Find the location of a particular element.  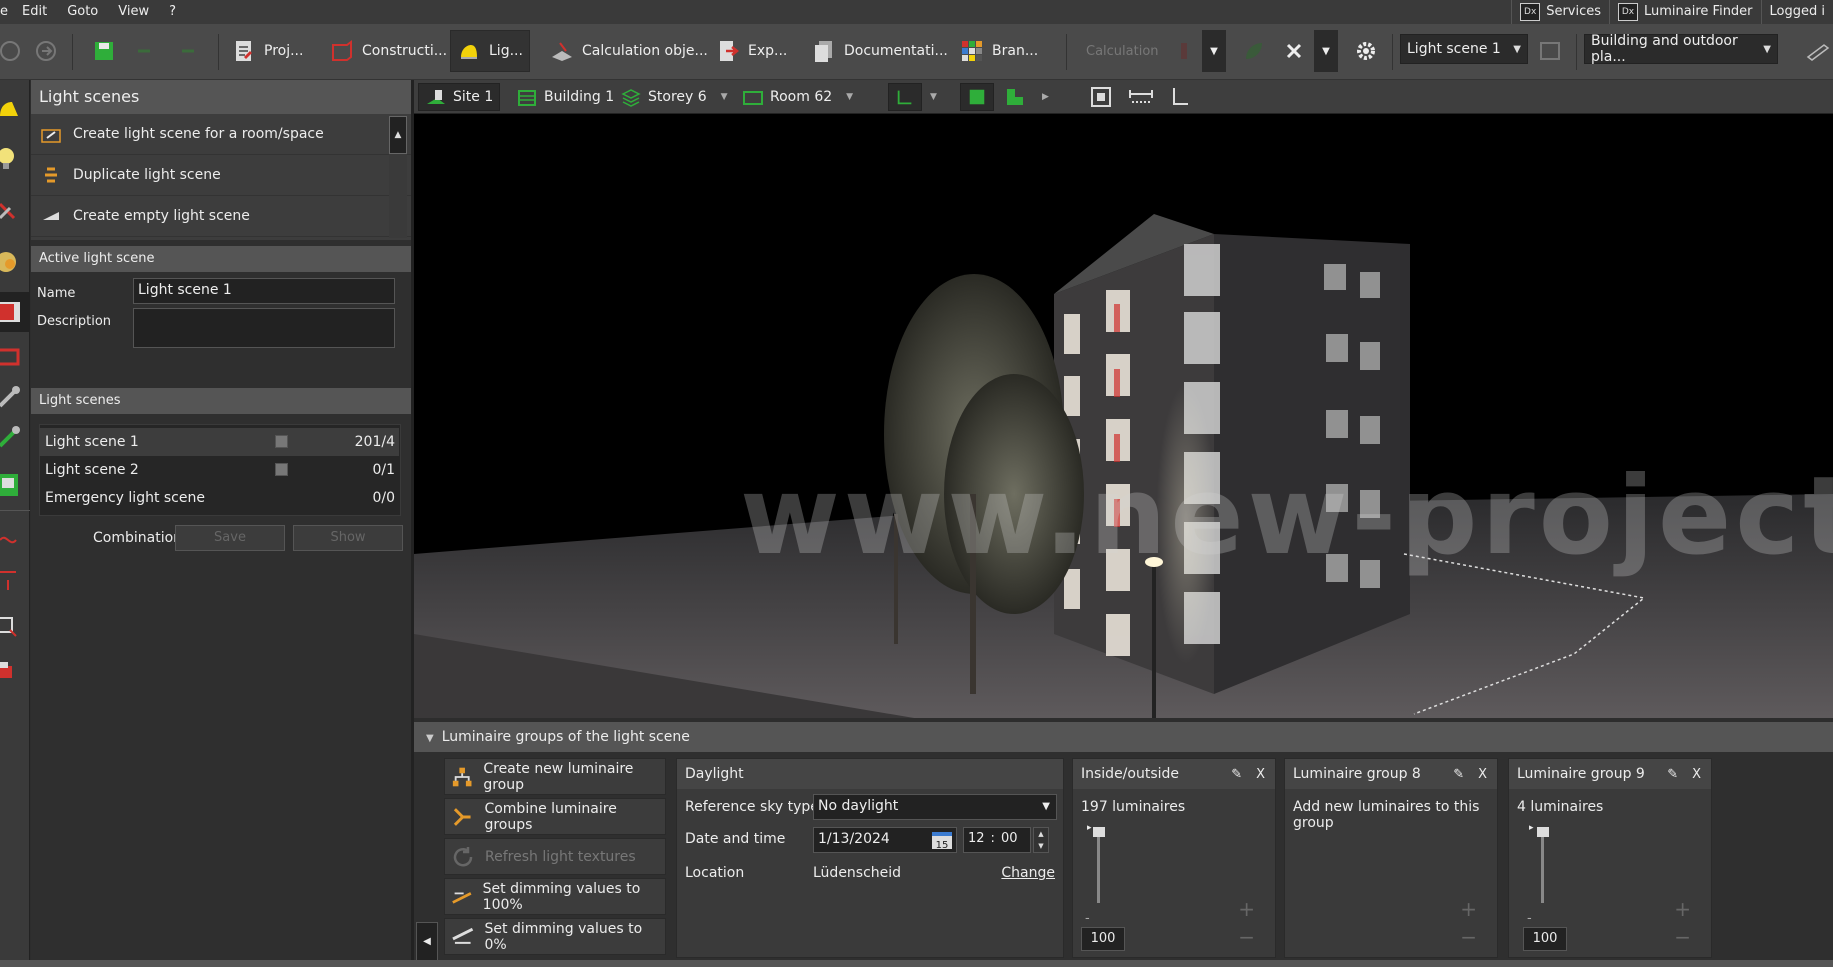

zoom-extents-button is located at coordinates (1101, 97).